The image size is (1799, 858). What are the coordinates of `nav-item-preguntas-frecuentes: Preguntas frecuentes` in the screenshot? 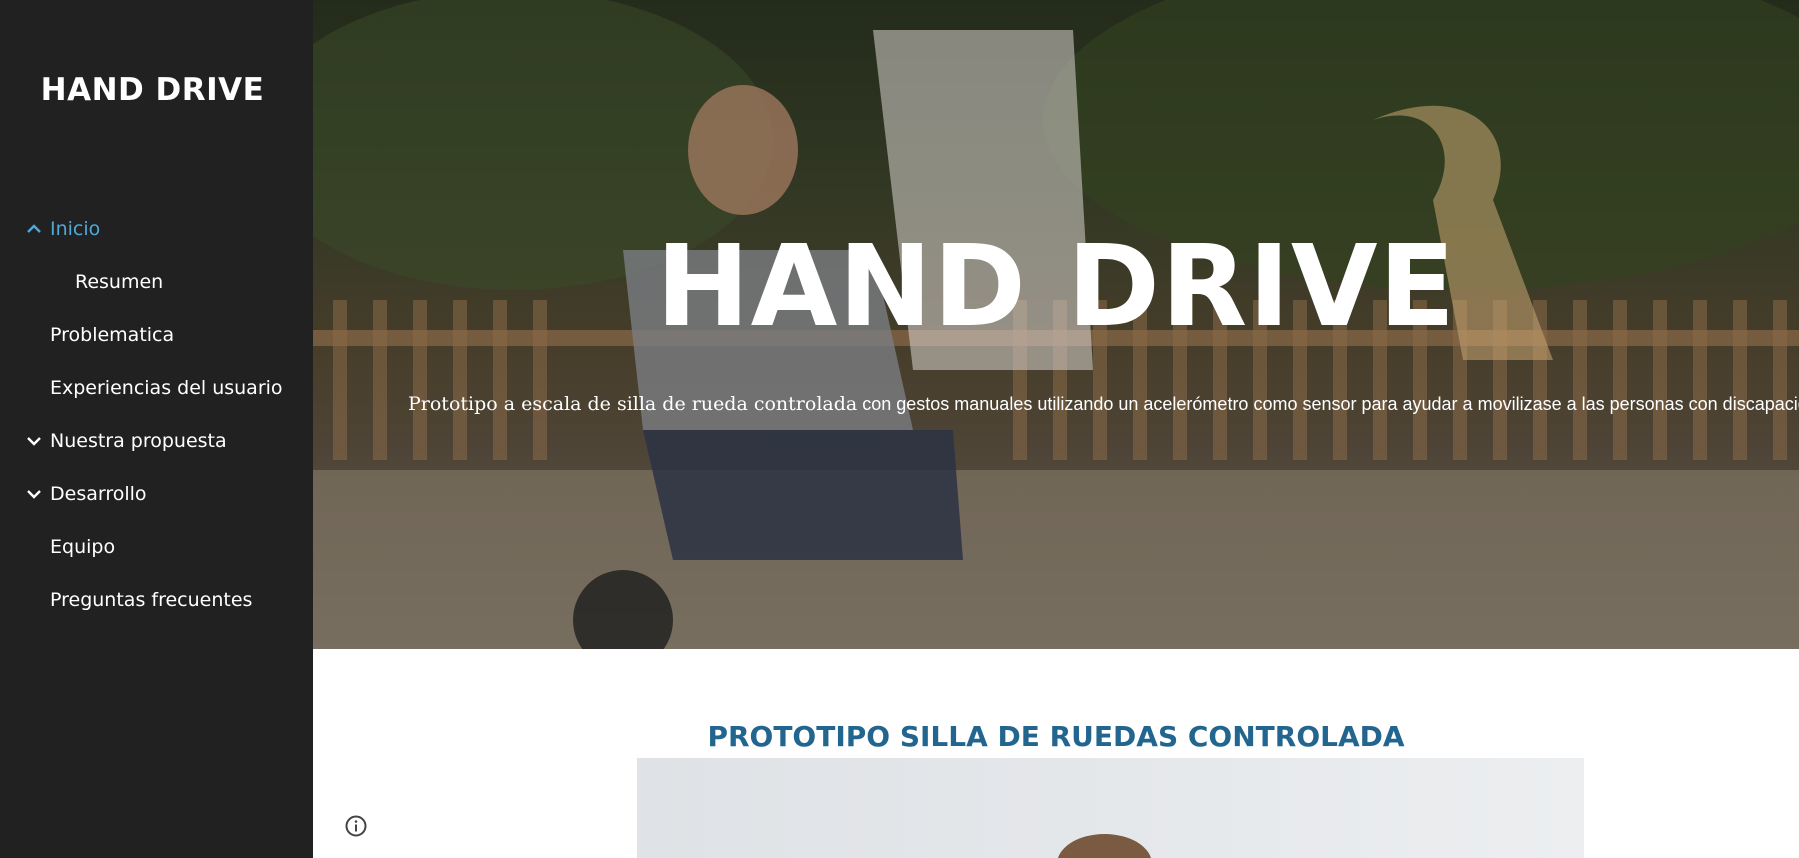 It's located at (156, 599).